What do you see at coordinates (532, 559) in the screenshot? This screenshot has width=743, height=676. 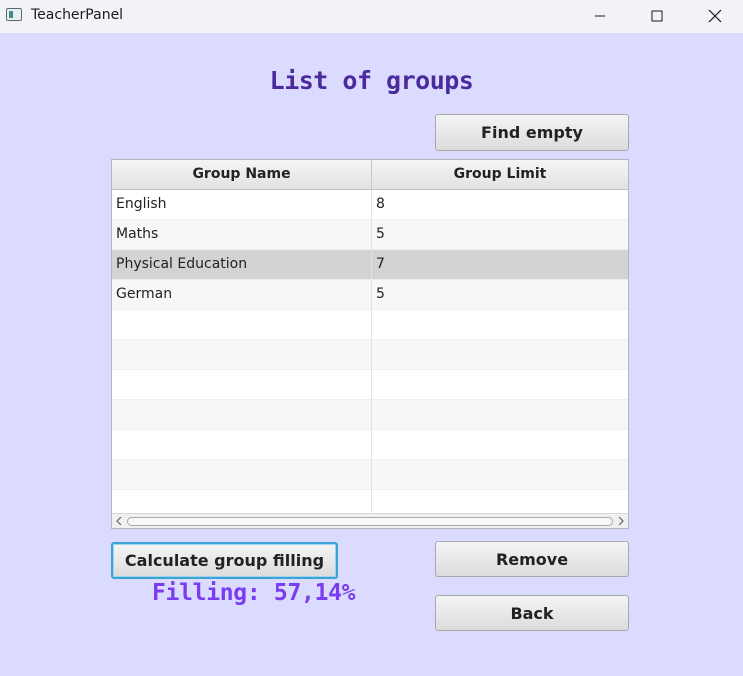 I see `remove-button: Remove` at bounding box center [532, 559].